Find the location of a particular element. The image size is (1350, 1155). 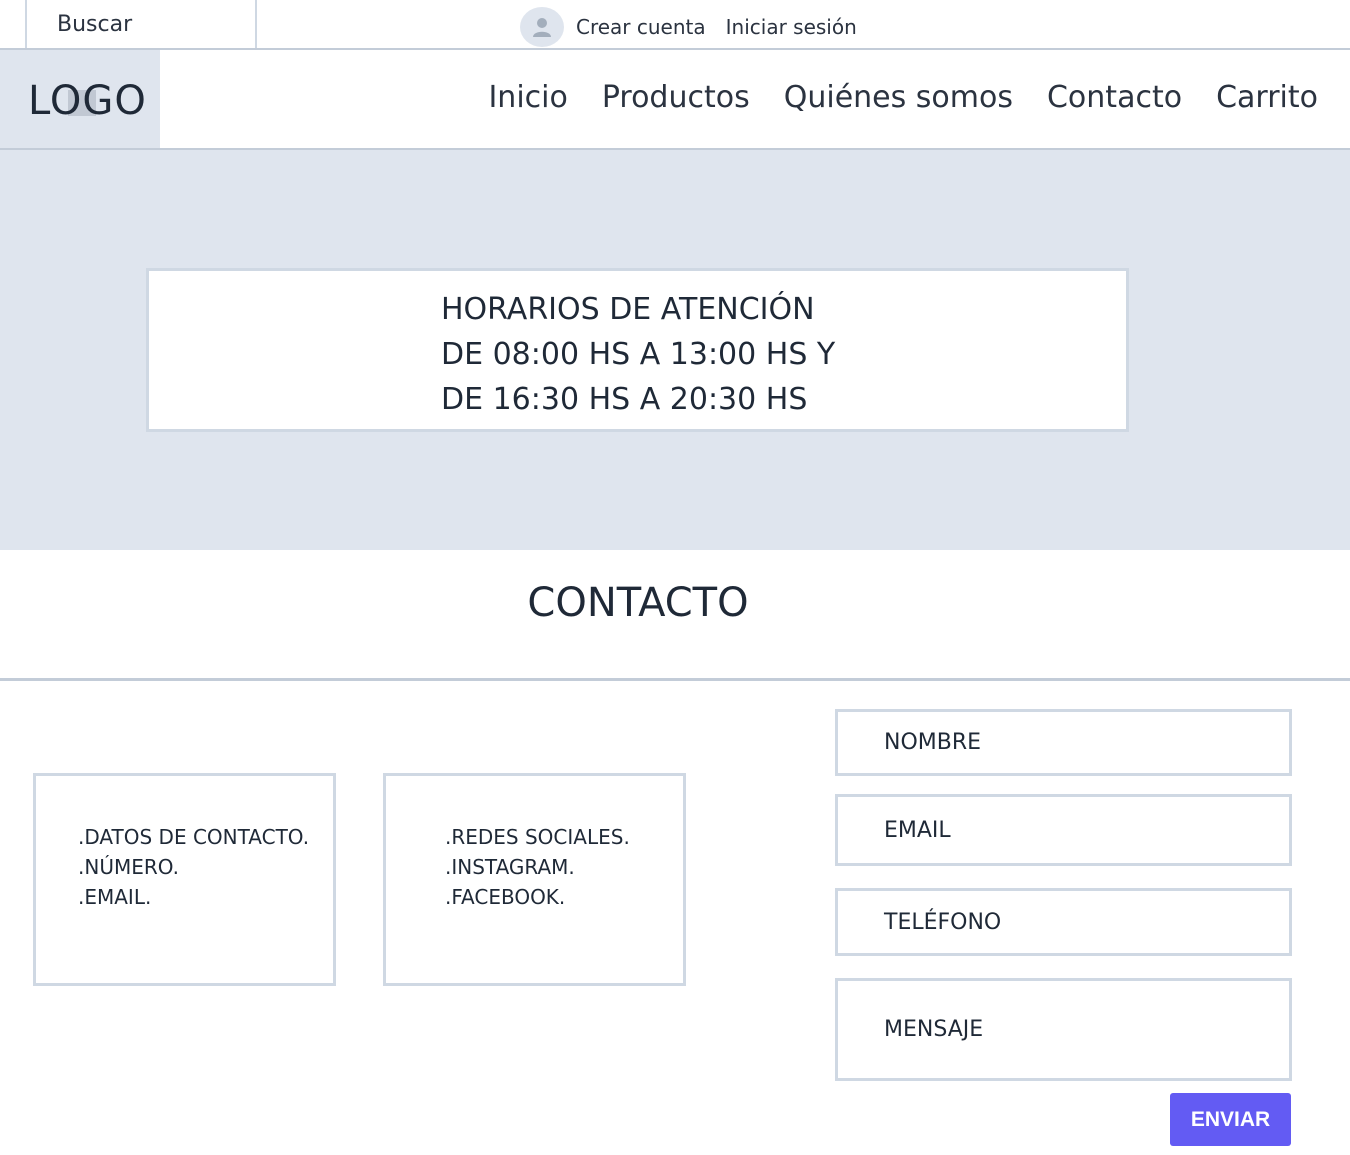

page-title: CONTACTO is located at coordinates (638, 603).